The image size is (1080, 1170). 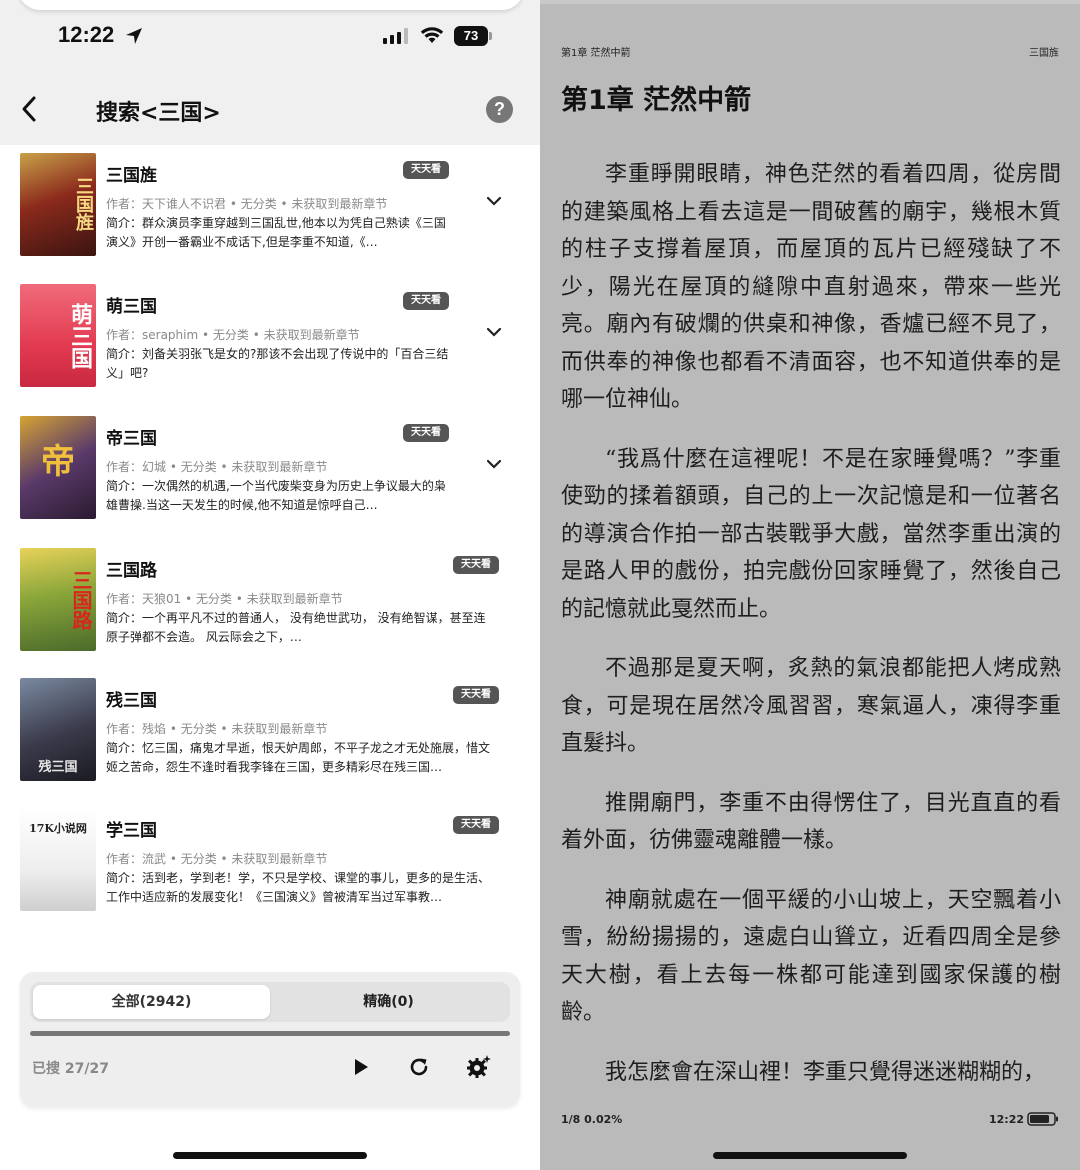 I want to click on cover-title: 17K小说网, so click(x=58, y=828).